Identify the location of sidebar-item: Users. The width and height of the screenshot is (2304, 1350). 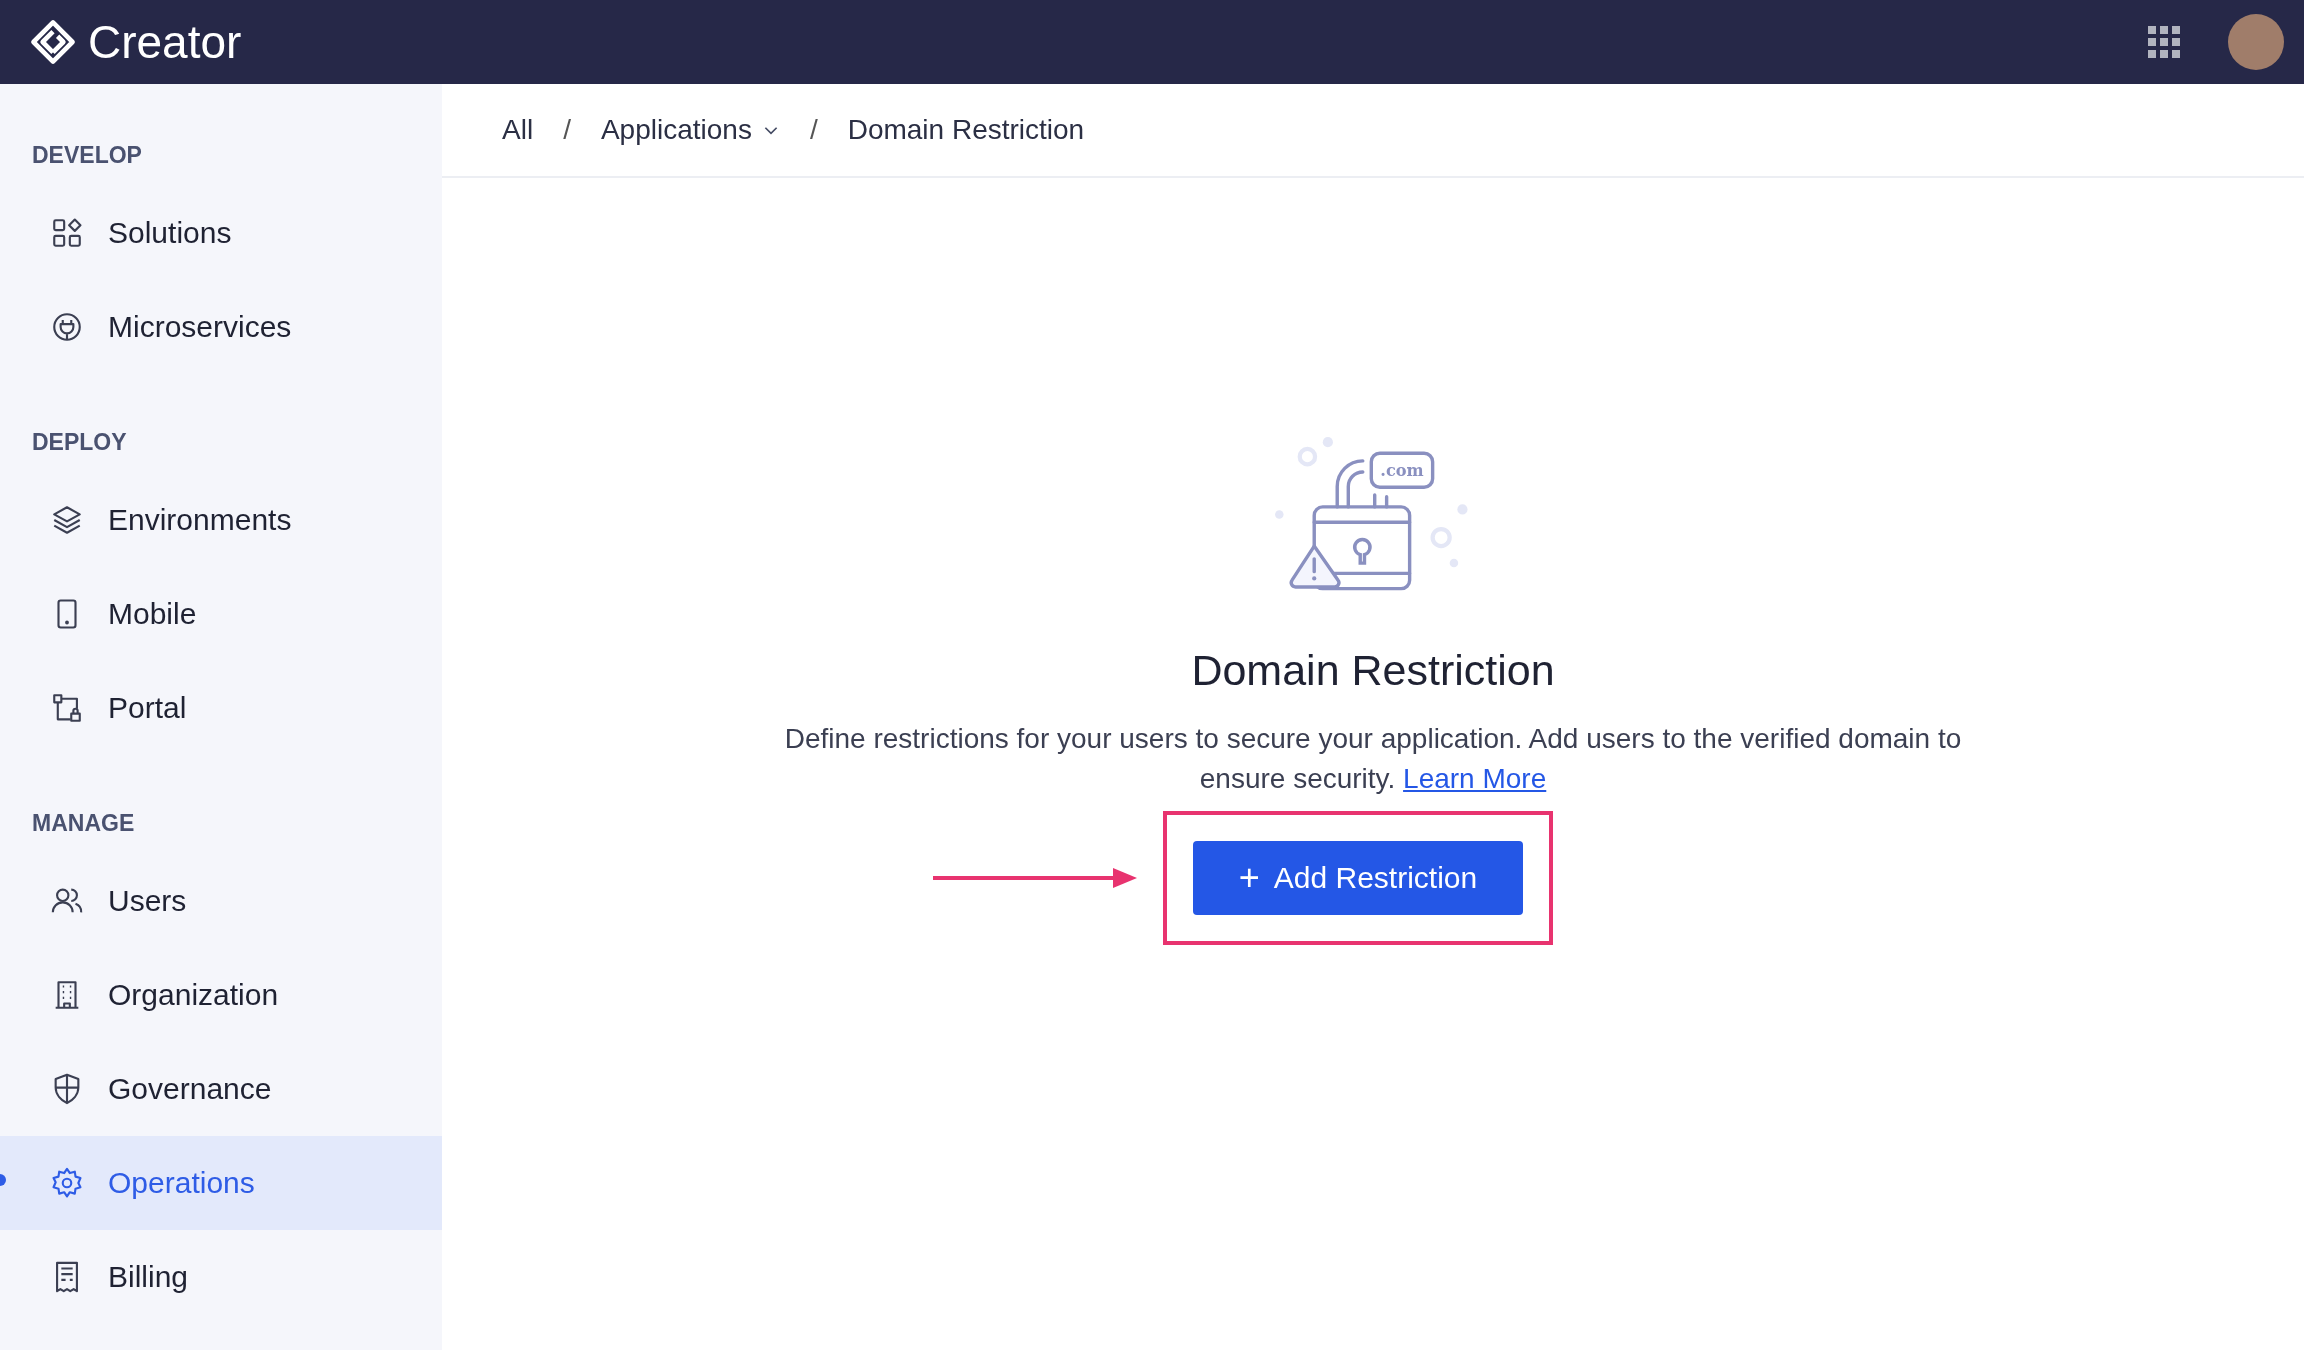
(221, 901).